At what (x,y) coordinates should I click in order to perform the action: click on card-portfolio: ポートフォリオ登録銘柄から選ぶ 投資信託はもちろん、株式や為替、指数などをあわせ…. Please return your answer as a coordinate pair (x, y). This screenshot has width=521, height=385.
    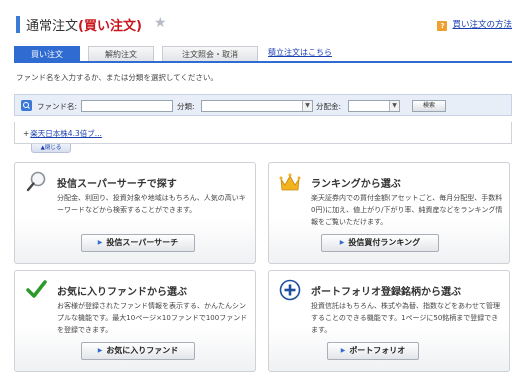
    Looking at the image, I should click on (389, 321).